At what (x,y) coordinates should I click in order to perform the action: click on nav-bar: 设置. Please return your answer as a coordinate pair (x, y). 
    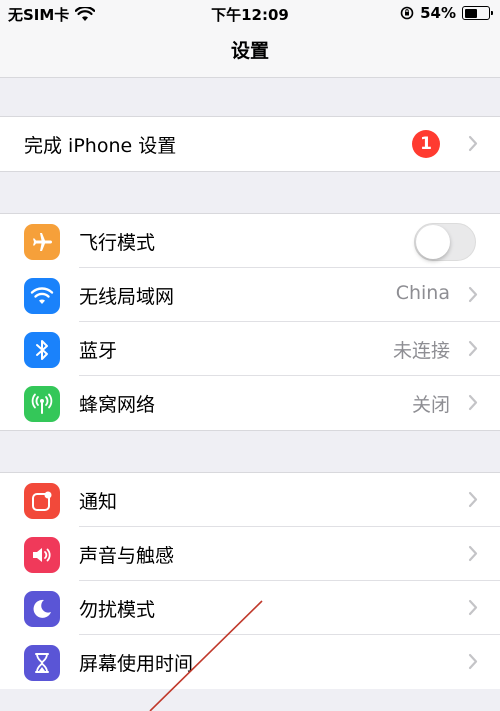
    Looking at the image, I should click on (250, 53).